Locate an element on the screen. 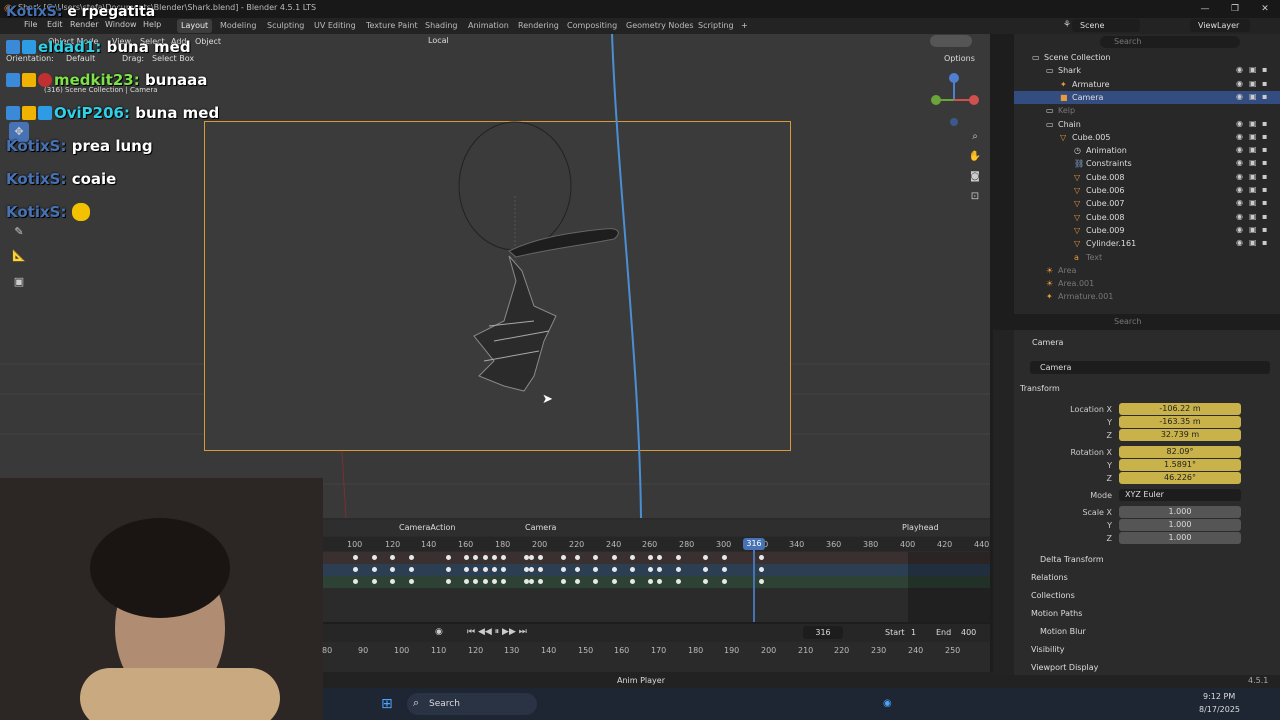  measure-tool-icon: 📐 is located at coordinates (19, 256).